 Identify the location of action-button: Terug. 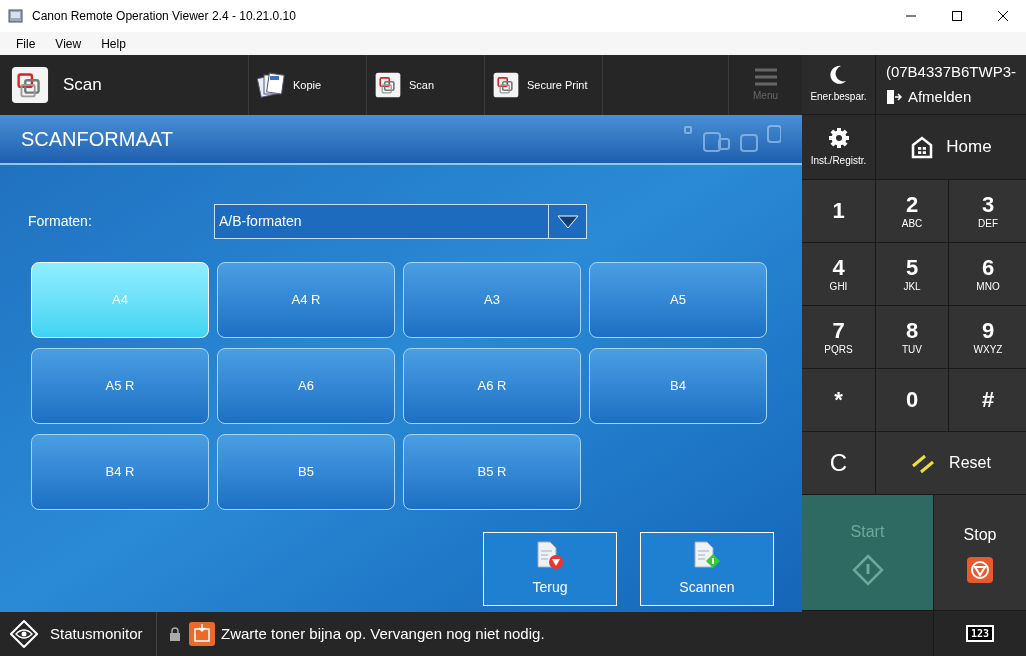
(550, 569).